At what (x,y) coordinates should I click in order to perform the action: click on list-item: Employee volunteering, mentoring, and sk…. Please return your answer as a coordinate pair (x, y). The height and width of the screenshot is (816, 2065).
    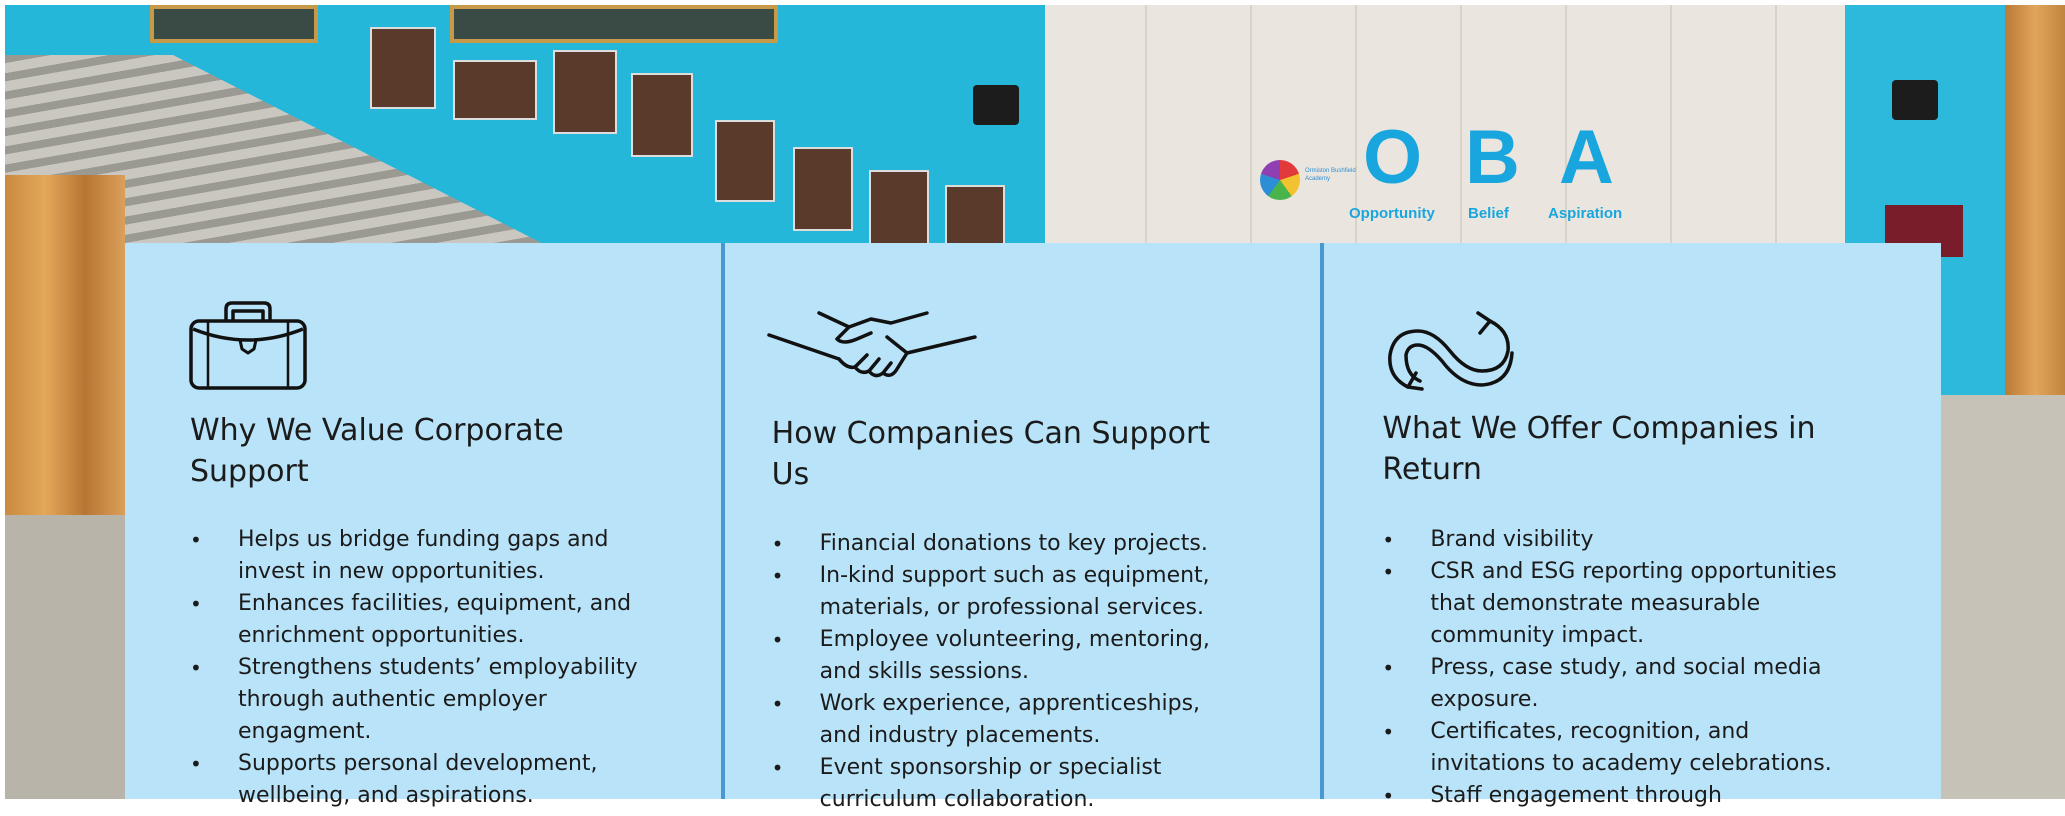
    Looking at the image, I should click on (1007, 656).